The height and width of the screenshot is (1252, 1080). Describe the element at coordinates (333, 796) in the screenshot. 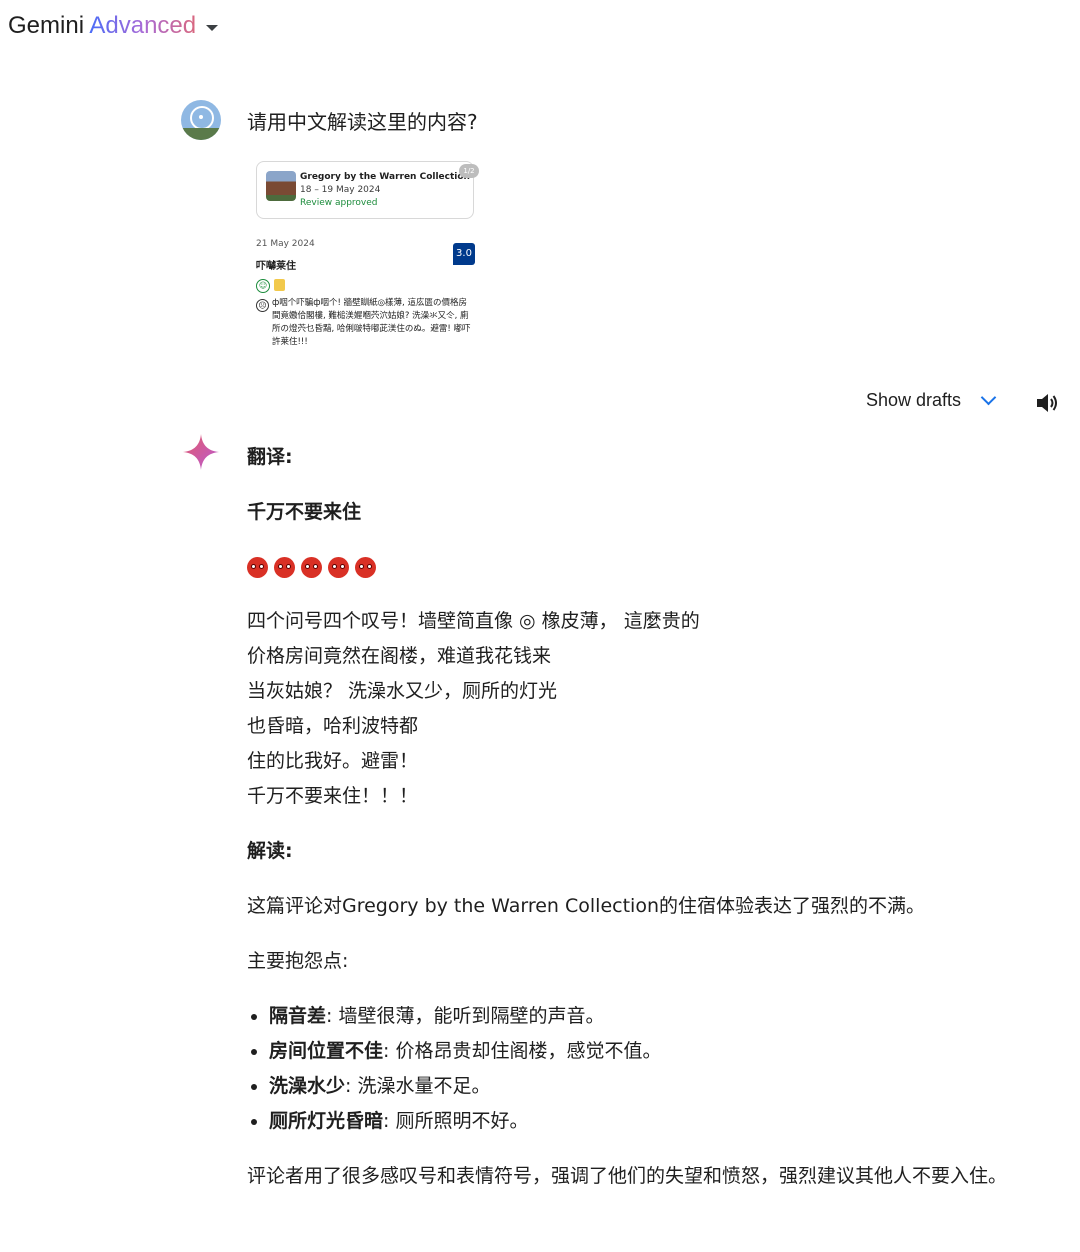

I see `translation-line: 千万不要来住！！！` at that location.